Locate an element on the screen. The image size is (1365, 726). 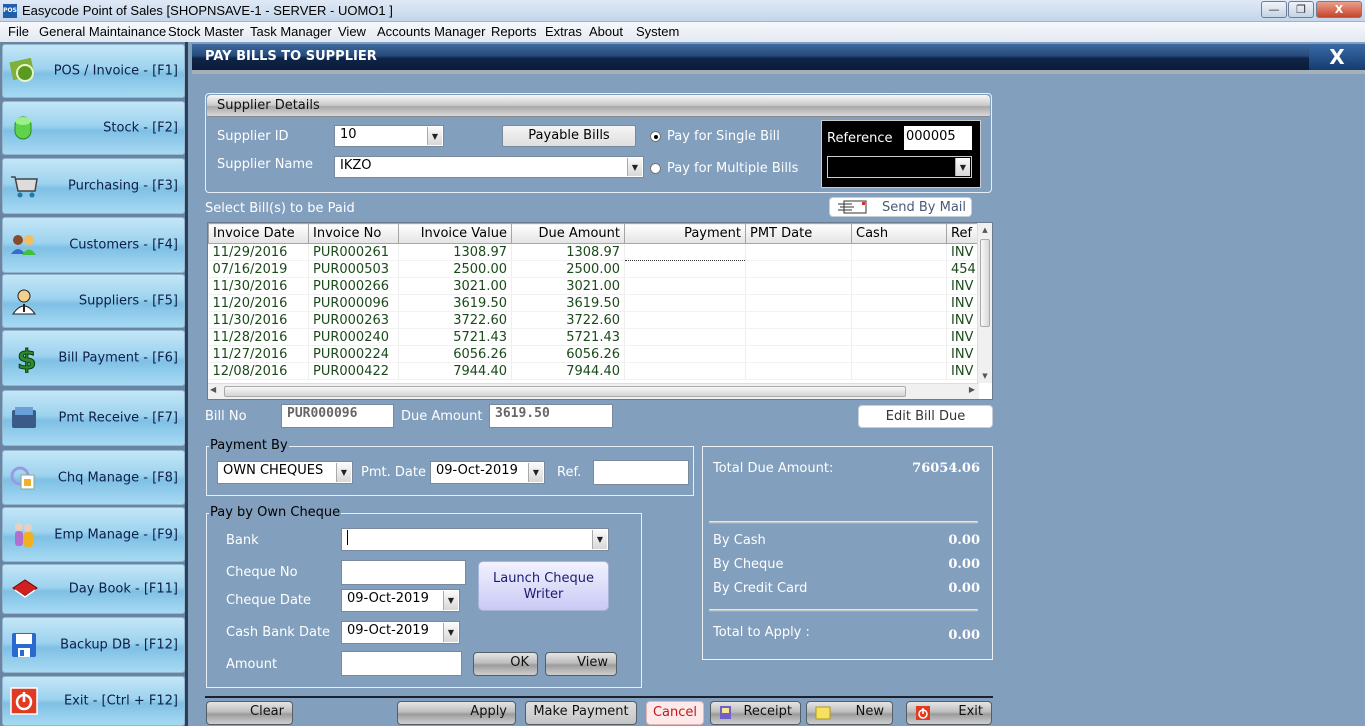
sidebar-item-emp-manage: Emp Manage - [F9] is located at coordinates (93, 534).